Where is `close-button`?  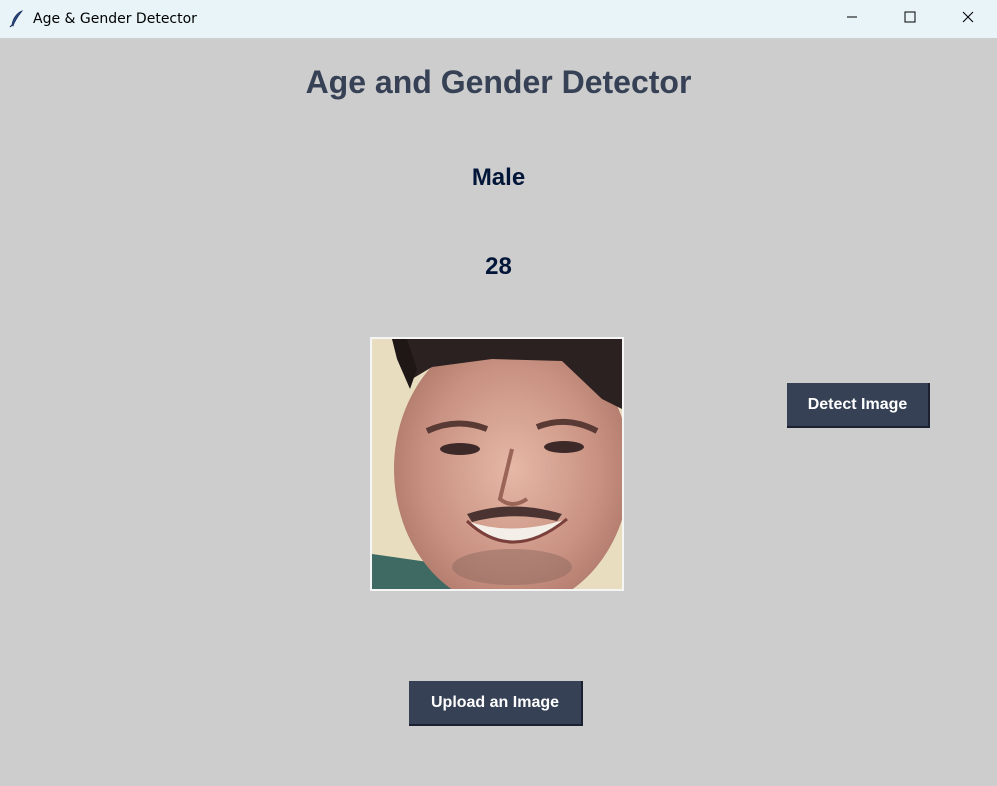
close-button is located at coordinates (968, 19).